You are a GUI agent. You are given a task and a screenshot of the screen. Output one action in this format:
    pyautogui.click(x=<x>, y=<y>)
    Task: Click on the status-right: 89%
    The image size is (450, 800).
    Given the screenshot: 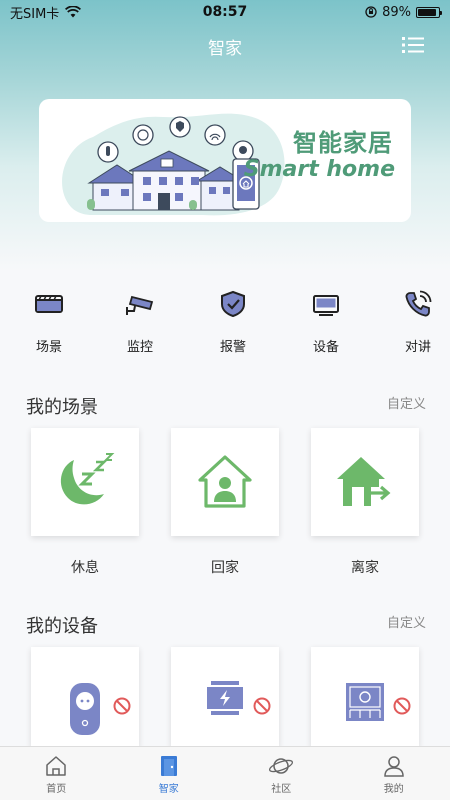 What is the action you would take?
    pyautogui.click(x=403, y=12)
    